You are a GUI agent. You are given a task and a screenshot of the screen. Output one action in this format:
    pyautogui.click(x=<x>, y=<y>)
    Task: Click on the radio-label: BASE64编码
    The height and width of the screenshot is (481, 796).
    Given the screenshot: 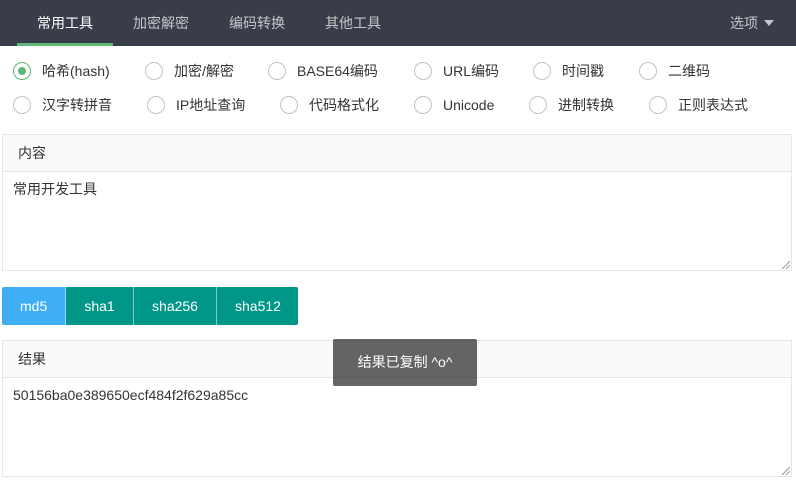 What is the action you would take?
    pyautogui.click(x=337, y=71)
    